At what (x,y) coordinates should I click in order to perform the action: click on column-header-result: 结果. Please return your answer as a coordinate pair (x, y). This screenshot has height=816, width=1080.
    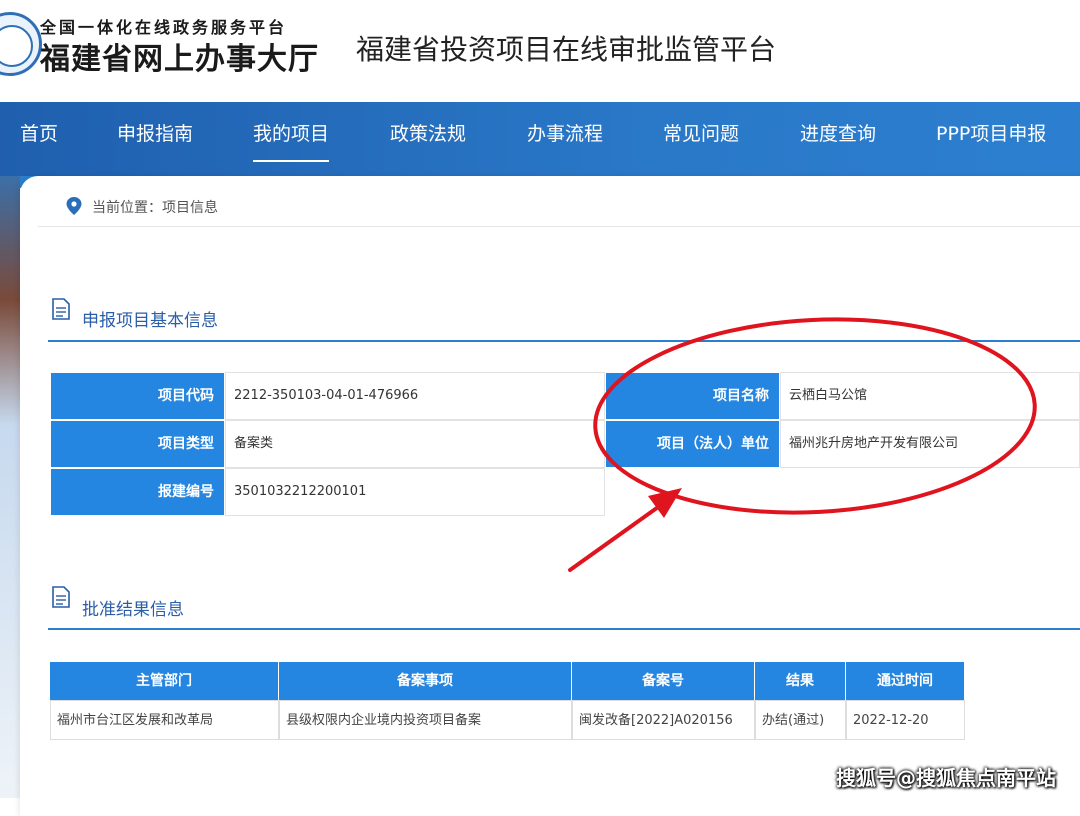
    Looking at the image, I should click on (800, 681).